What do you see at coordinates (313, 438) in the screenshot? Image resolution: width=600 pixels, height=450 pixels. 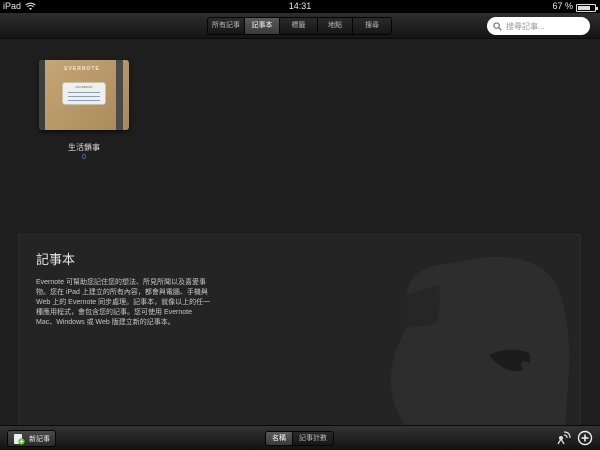 I see `sort-by-count-tab: 記事計數` at bounding box center [313, 438].